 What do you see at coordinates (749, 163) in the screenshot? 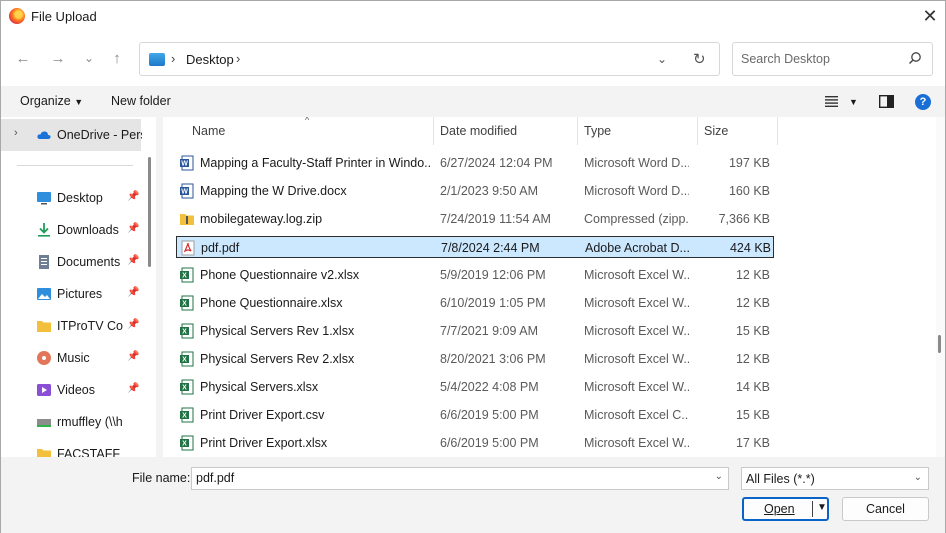
I see `file-size-cell: 197 KB` at bounding box center [749, 163].